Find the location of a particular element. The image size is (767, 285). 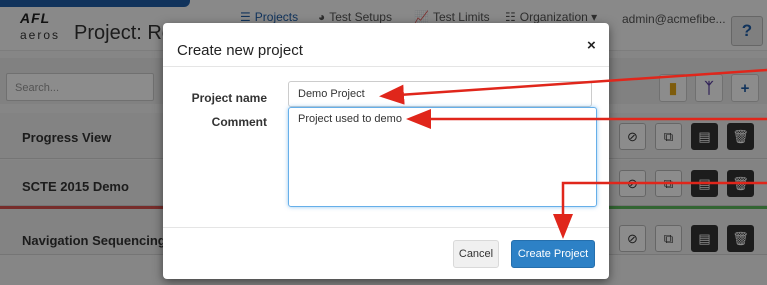

dialog-title: Create new project is located at coordinates (240, 50).